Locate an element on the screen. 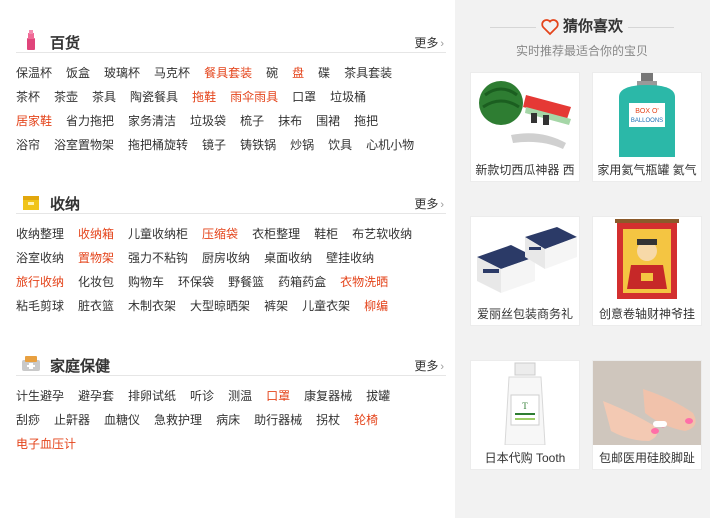  category-link: 盘 is located at coordinates (298, 73).